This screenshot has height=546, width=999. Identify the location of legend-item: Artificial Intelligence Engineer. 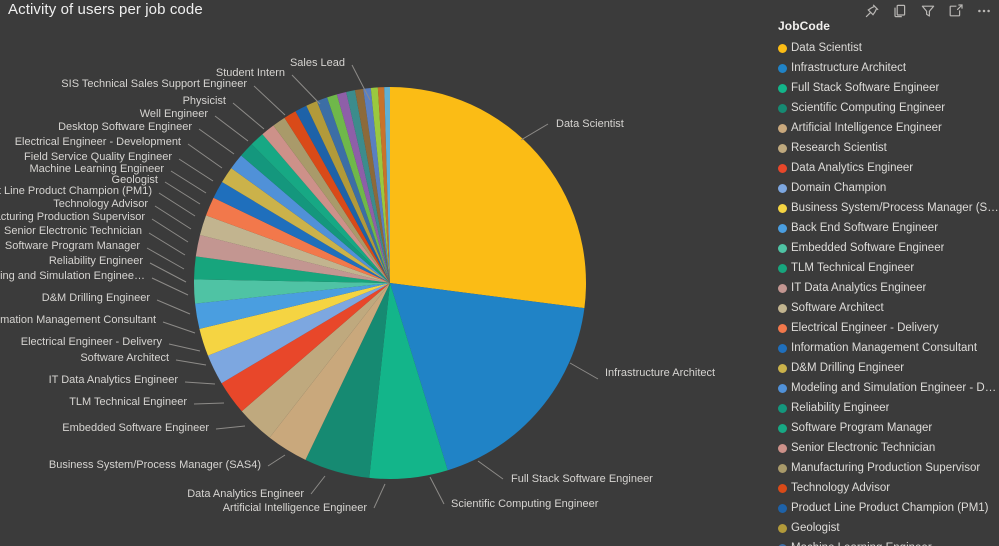
(885, 128).